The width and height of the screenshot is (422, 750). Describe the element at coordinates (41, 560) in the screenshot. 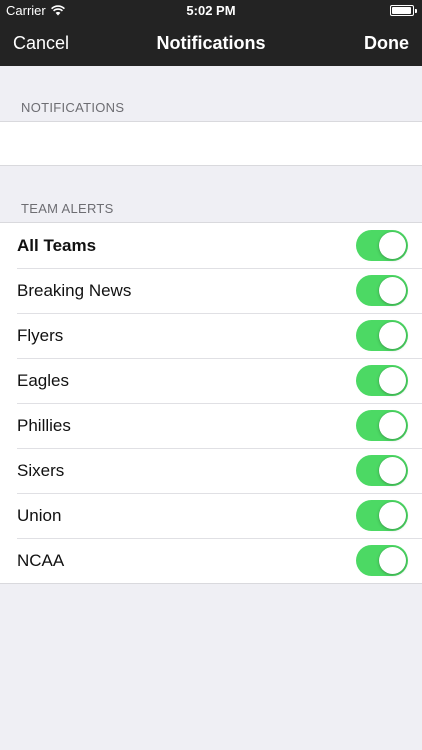

I see `row-label: NCAA` at that location.